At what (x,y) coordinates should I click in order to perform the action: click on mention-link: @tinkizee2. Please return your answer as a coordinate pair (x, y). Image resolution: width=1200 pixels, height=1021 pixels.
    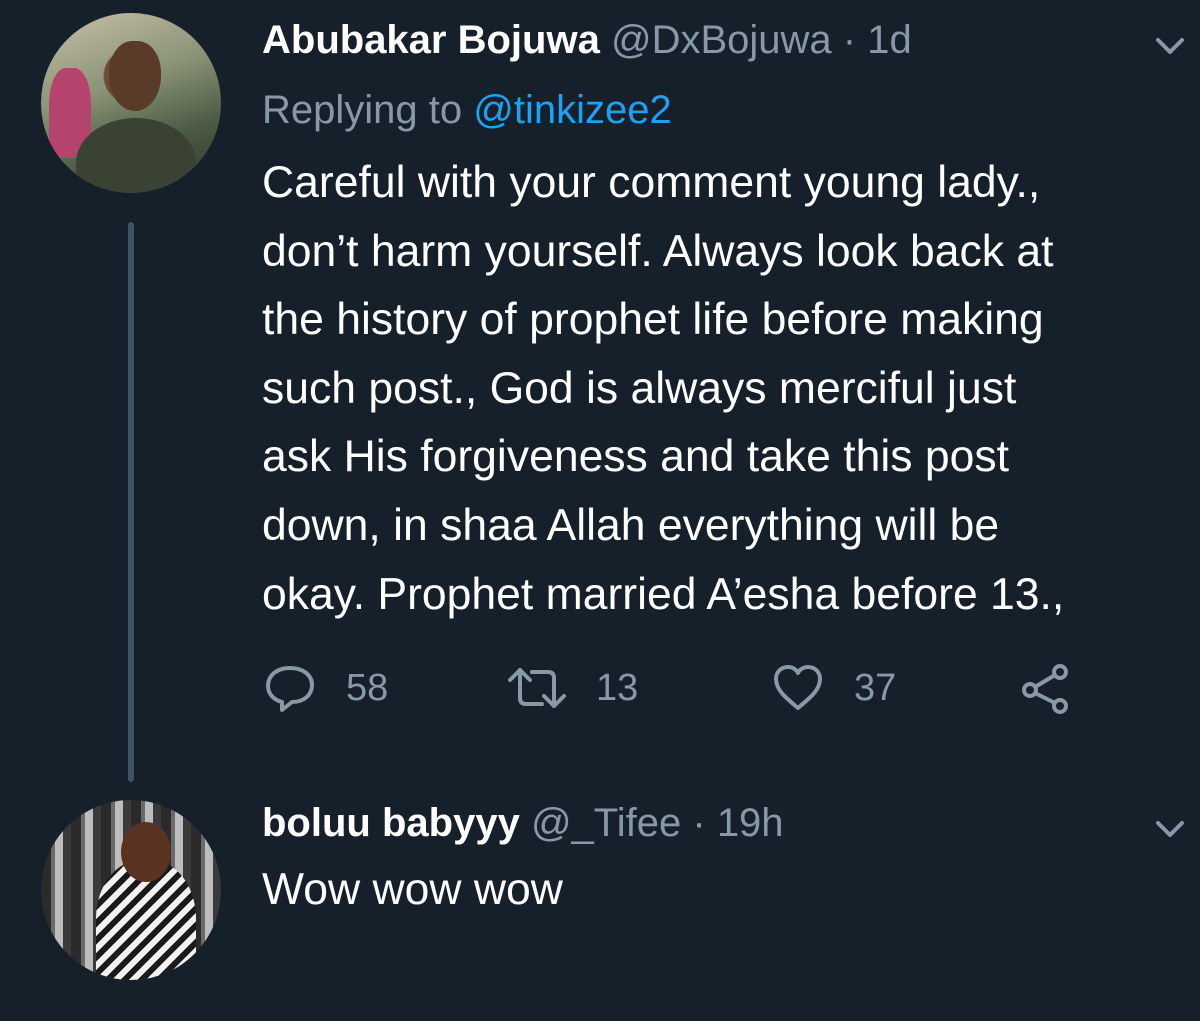
    Looking at the image, I should click on (572, 110).